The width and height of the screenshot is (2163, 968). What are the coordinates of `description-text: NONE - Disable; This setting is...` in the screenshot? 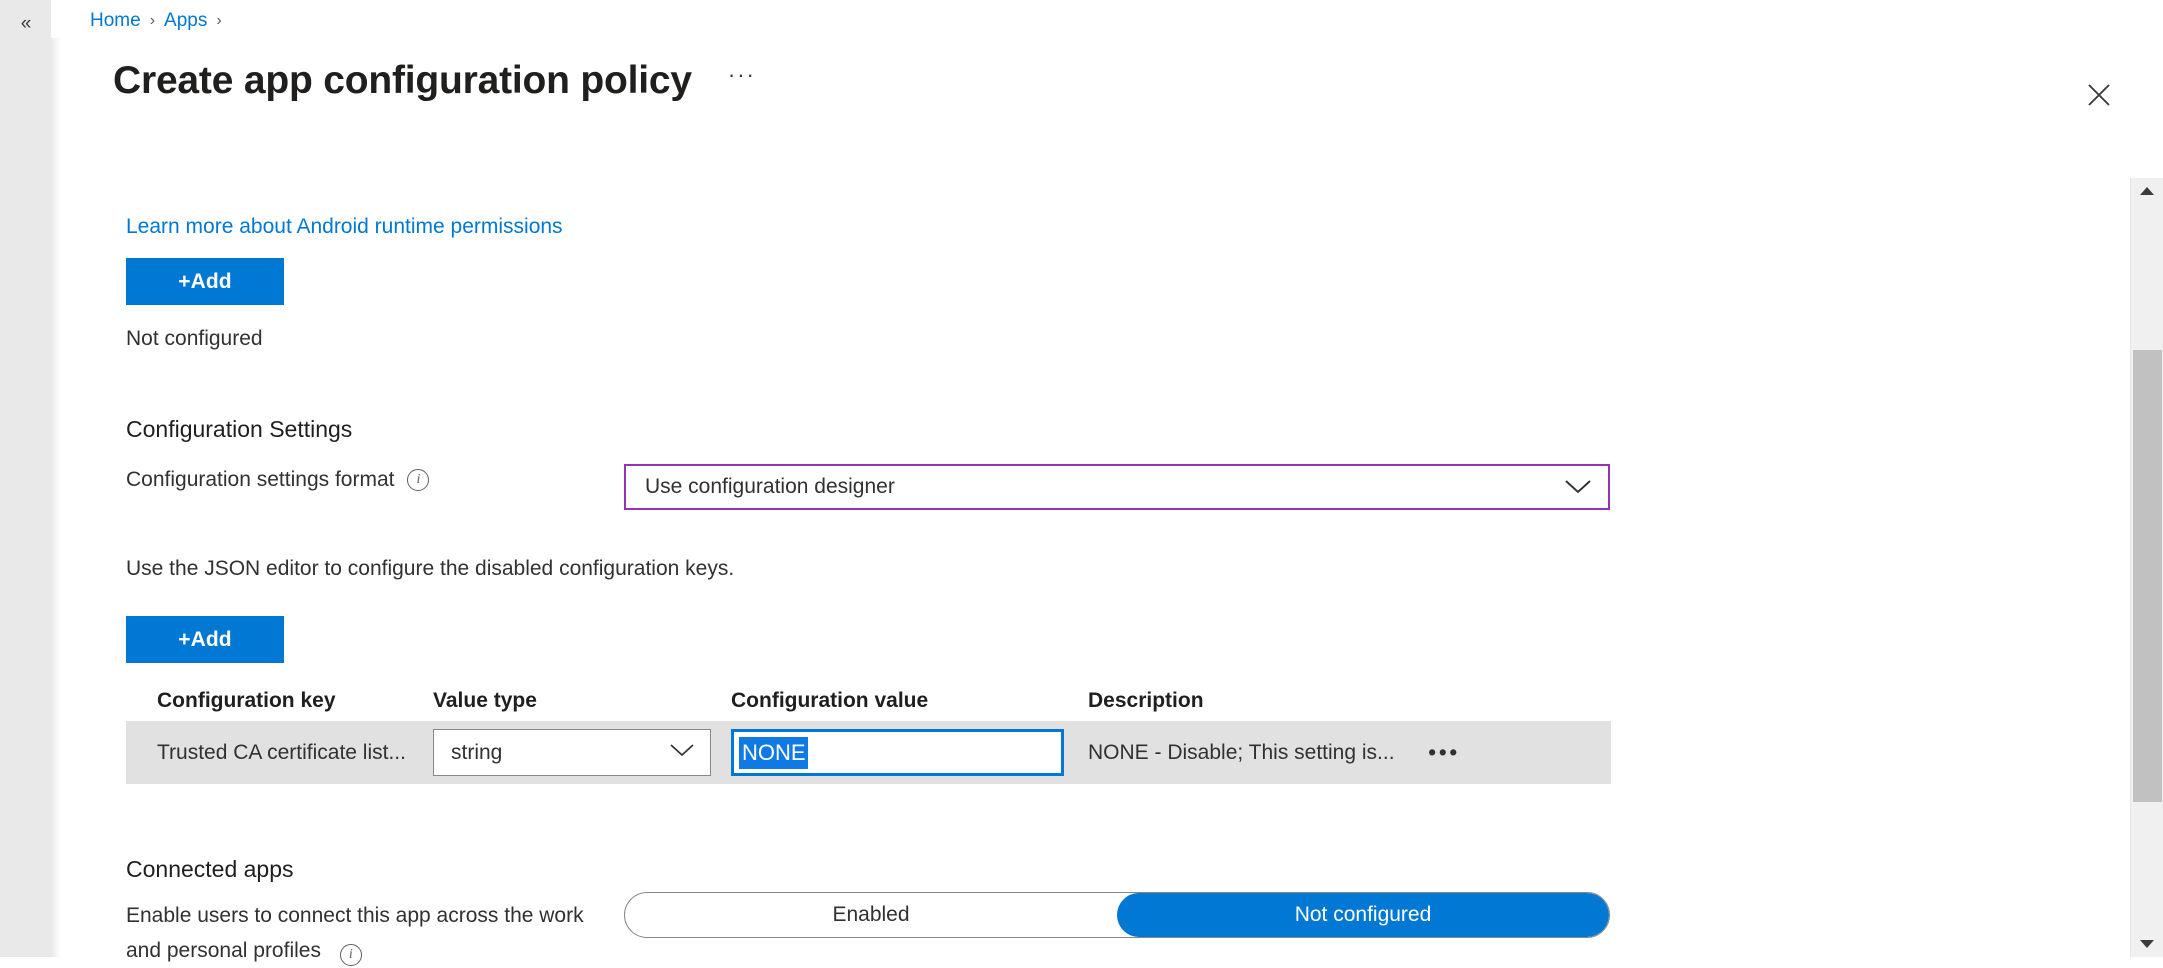 It's located at (1241, 752).